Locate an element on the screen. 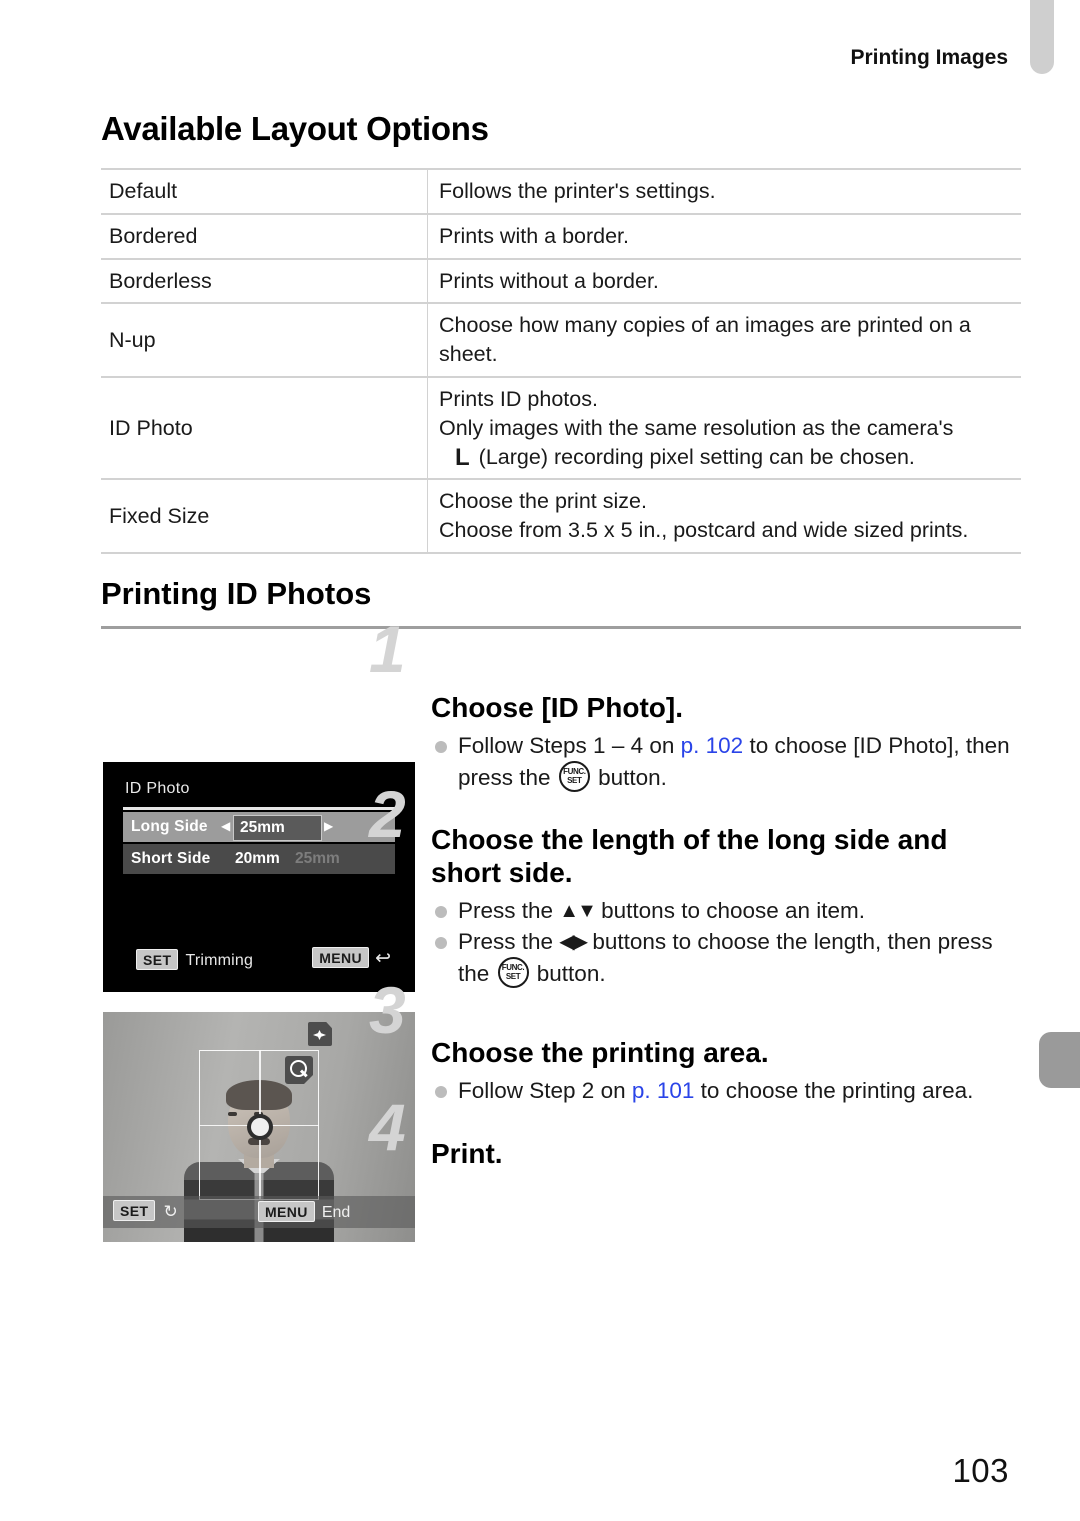  lcd-row-value: 25mm is located at coordinates (262, 827).